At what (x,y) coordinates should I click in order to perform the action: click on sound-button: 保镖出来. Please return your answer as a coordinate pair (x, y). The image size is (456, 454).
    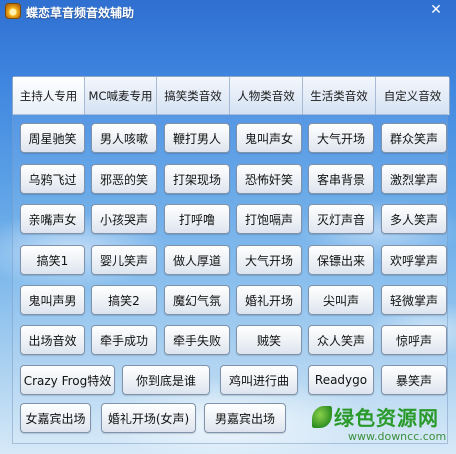
    Looking at the image, I should click on (341, 260).